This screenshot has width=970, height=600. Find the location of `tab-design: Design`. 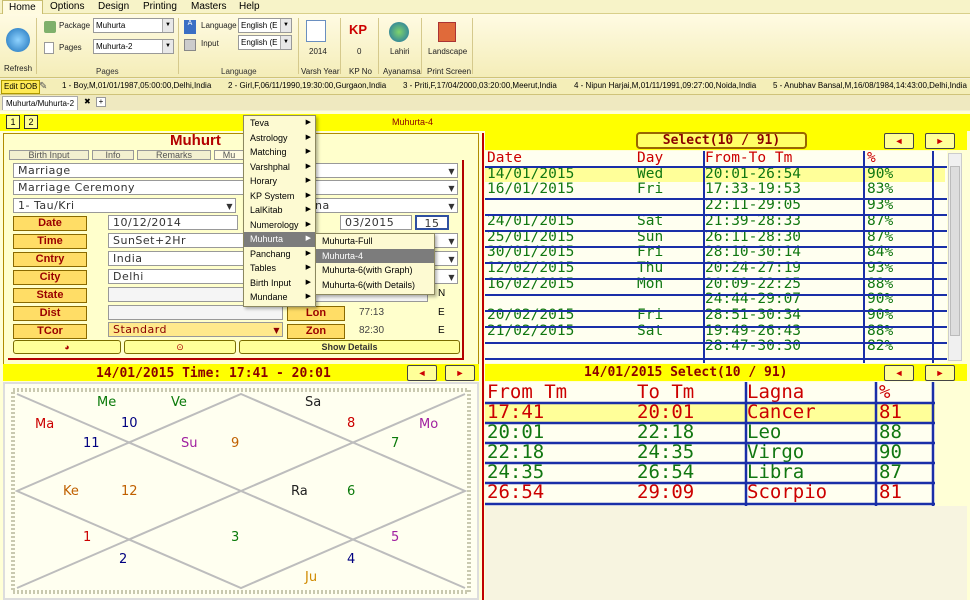

tab-design: Design is located at coordinates (113, 7).